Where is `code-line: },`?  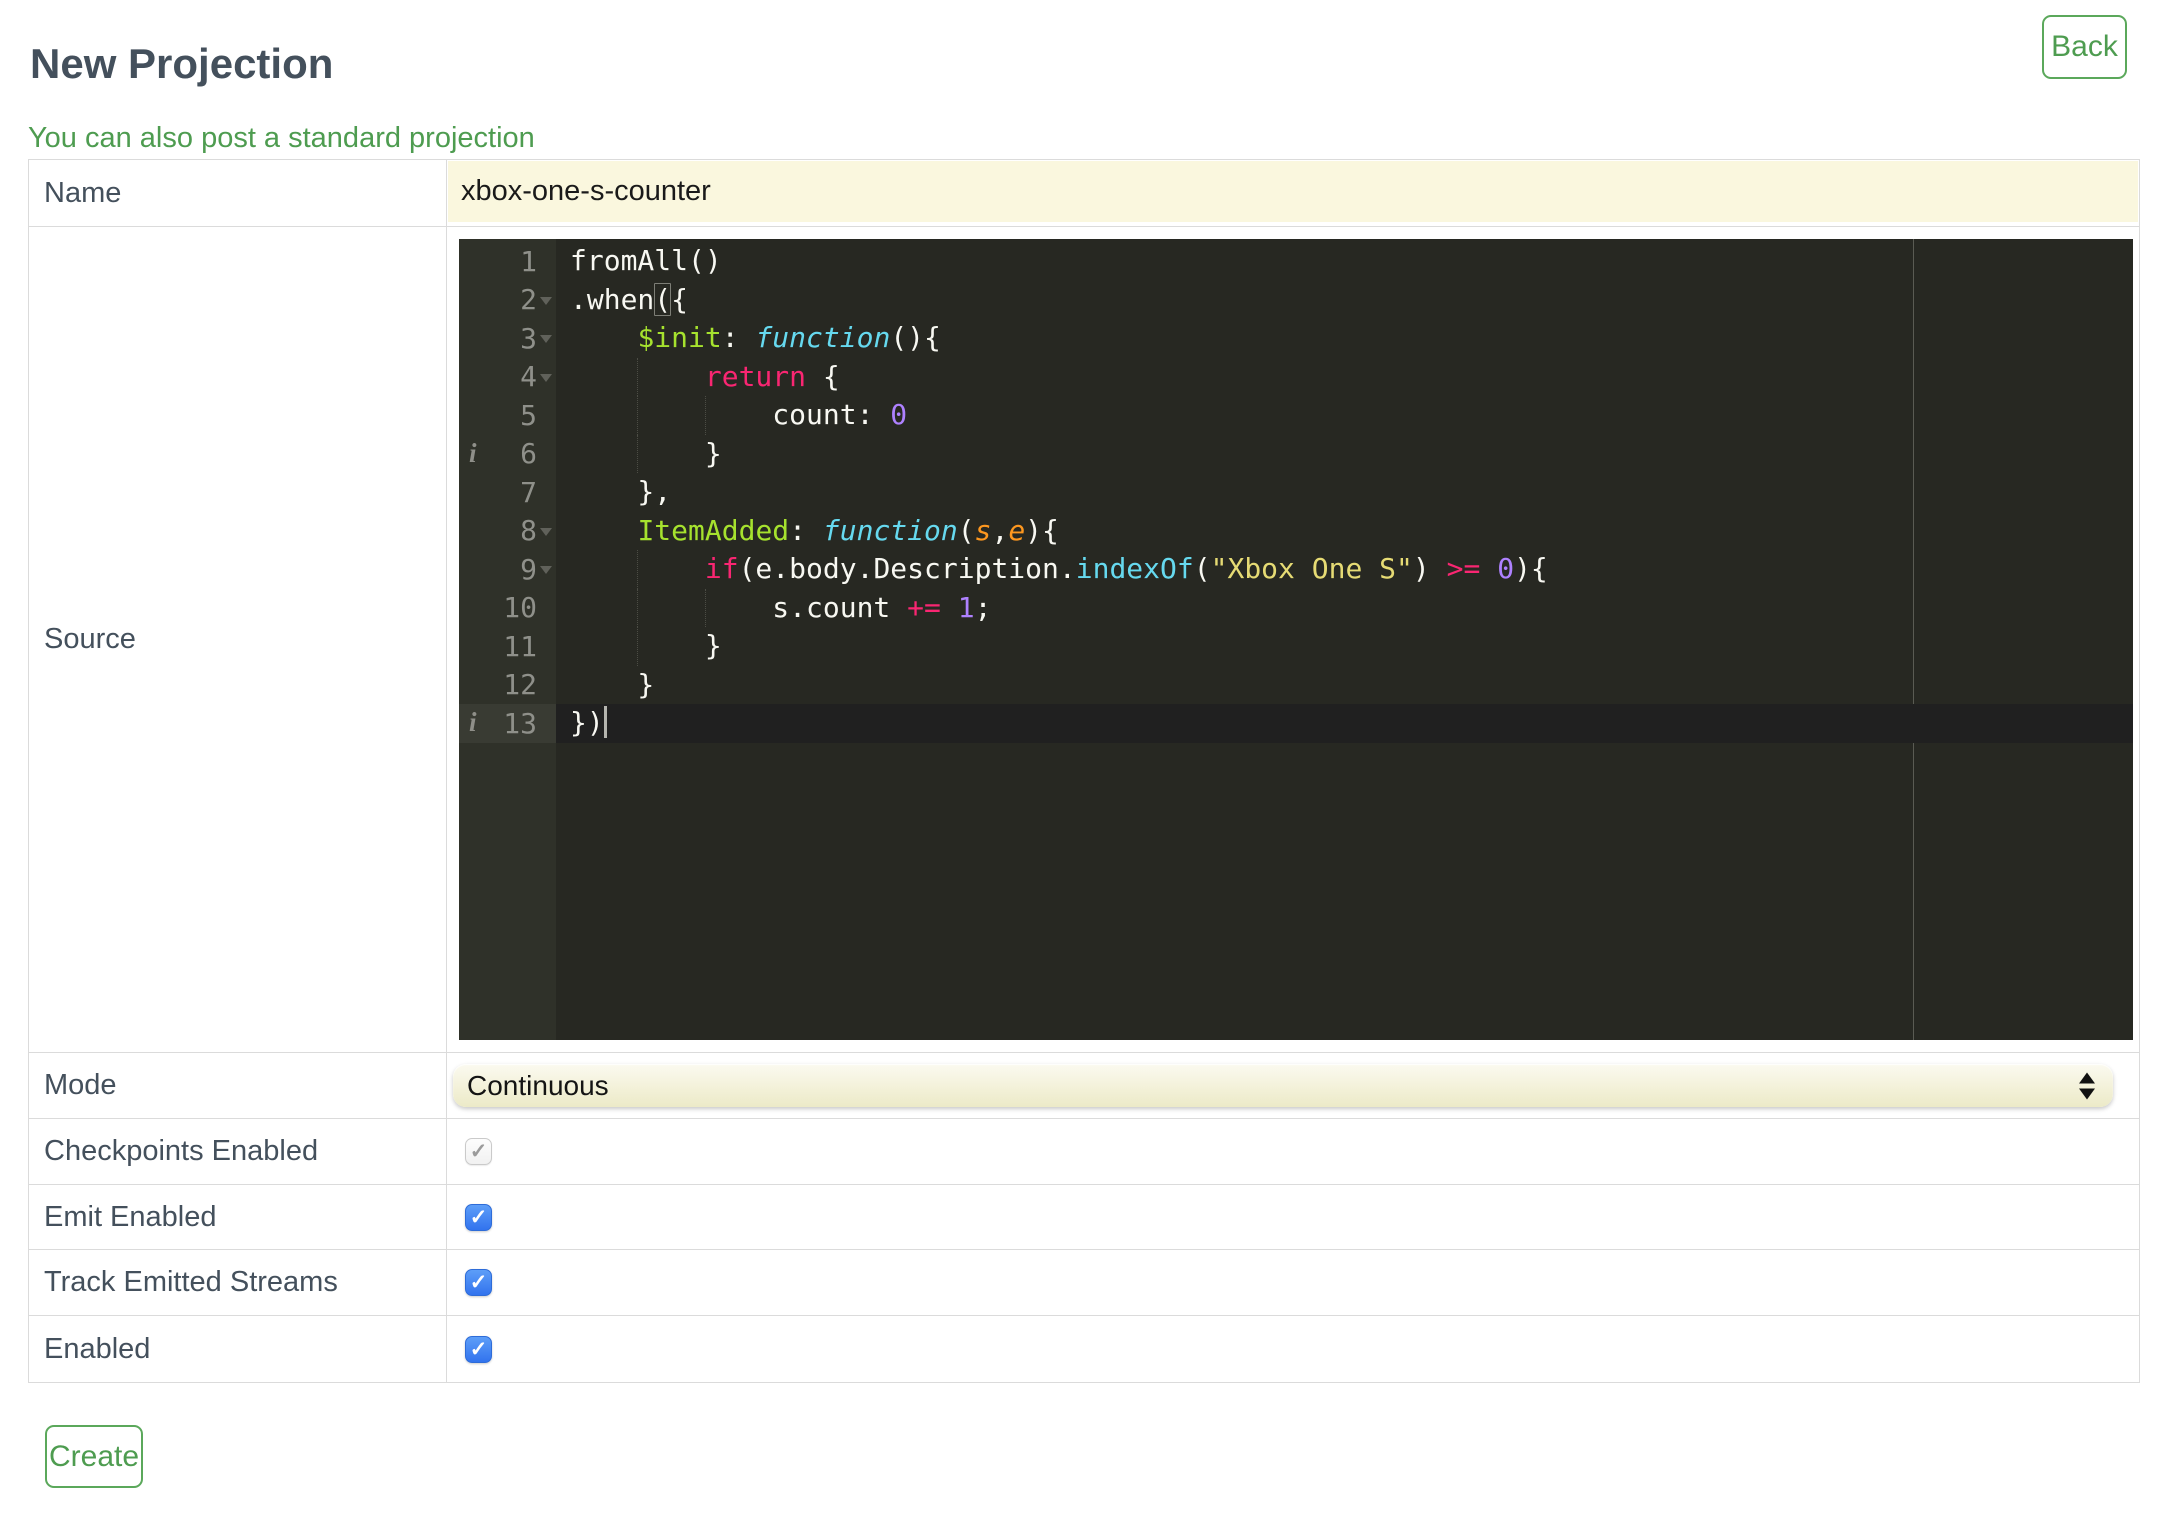 code-line: }, is located at coordinates (1344, 492).